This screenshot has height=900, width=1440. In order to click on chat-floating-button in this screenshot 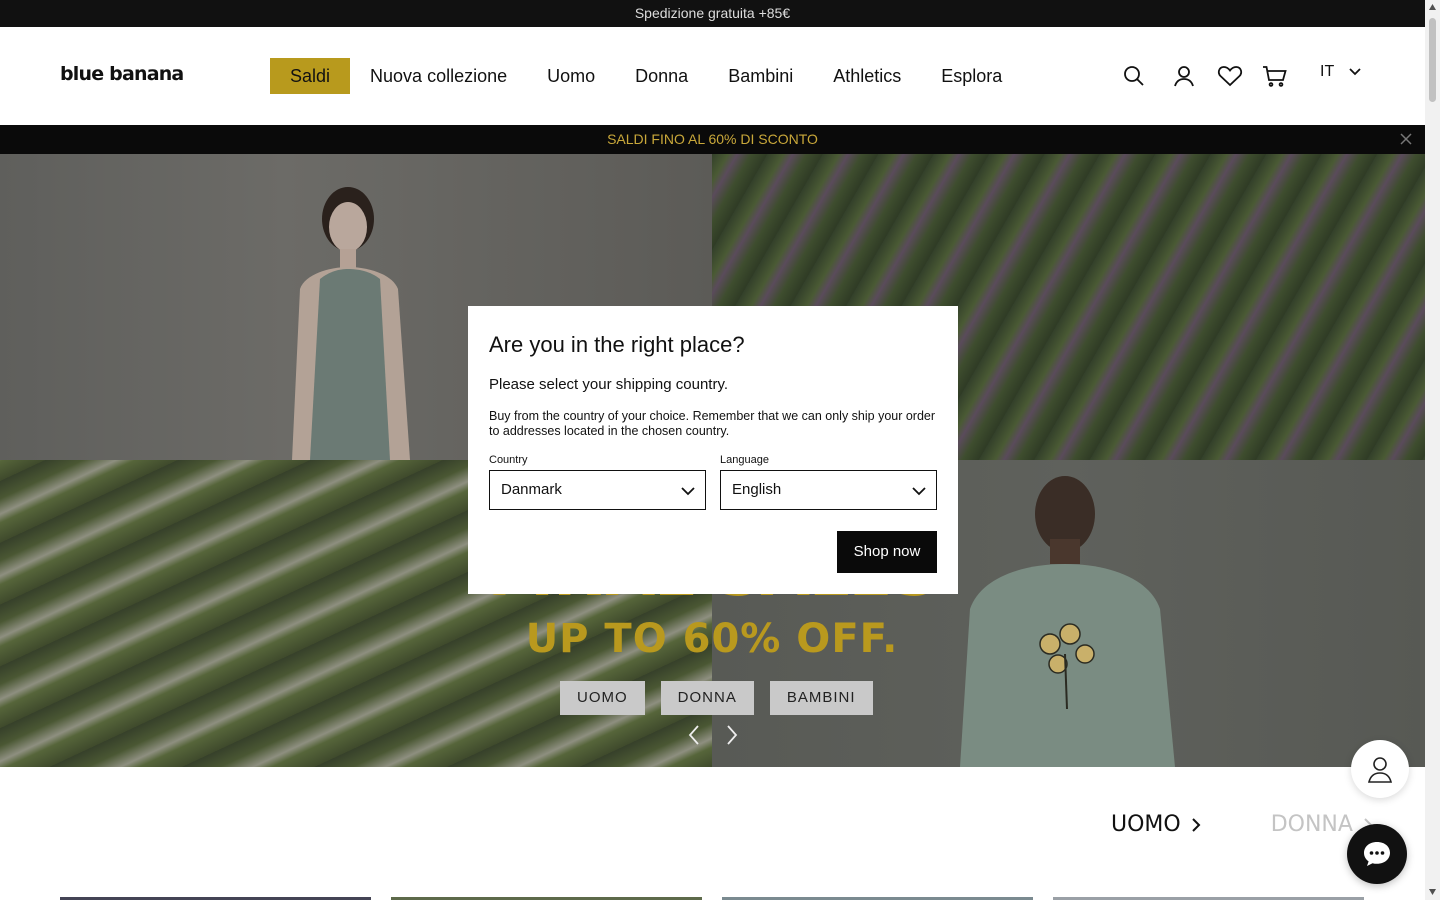, I will do `click(1377, 854)`.